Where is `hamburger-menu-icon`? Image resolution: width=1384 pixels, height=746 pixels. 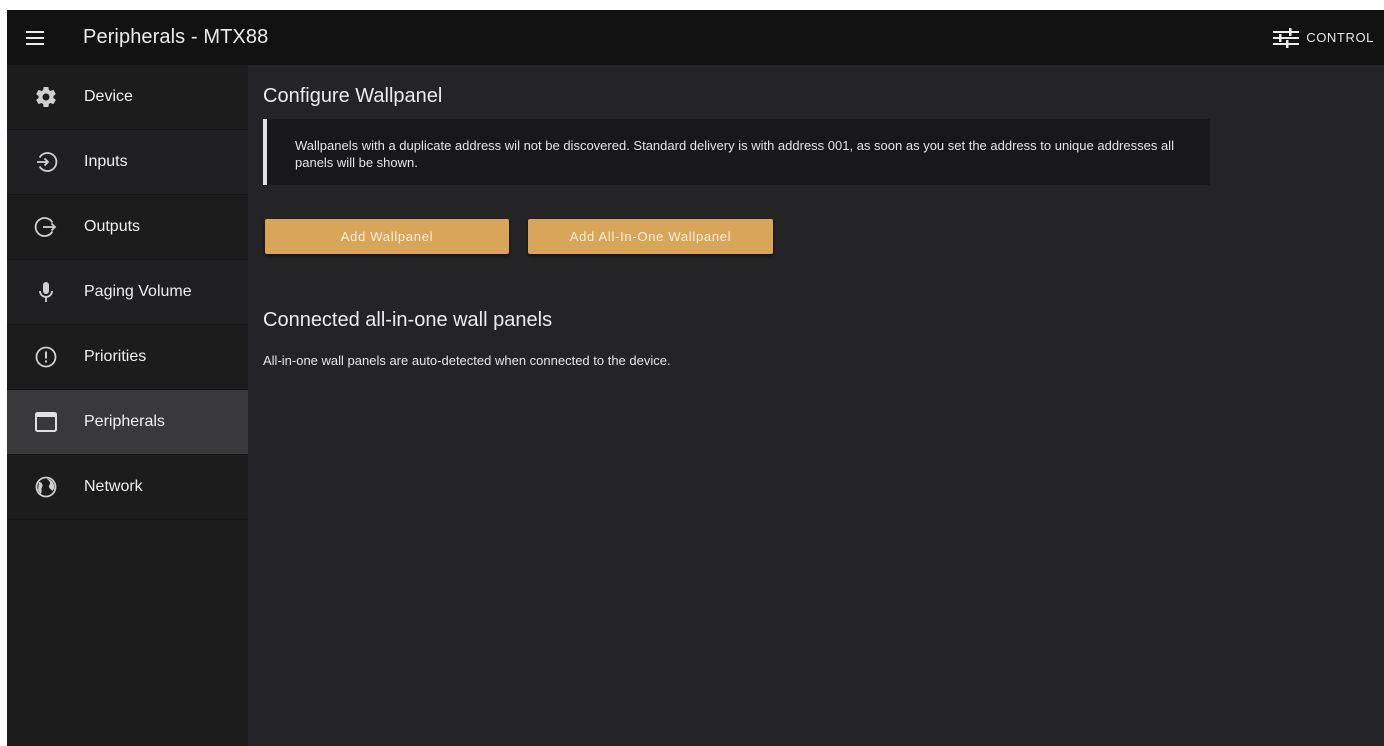 hamburger-menu-icon is located at coordinates (35, 37).